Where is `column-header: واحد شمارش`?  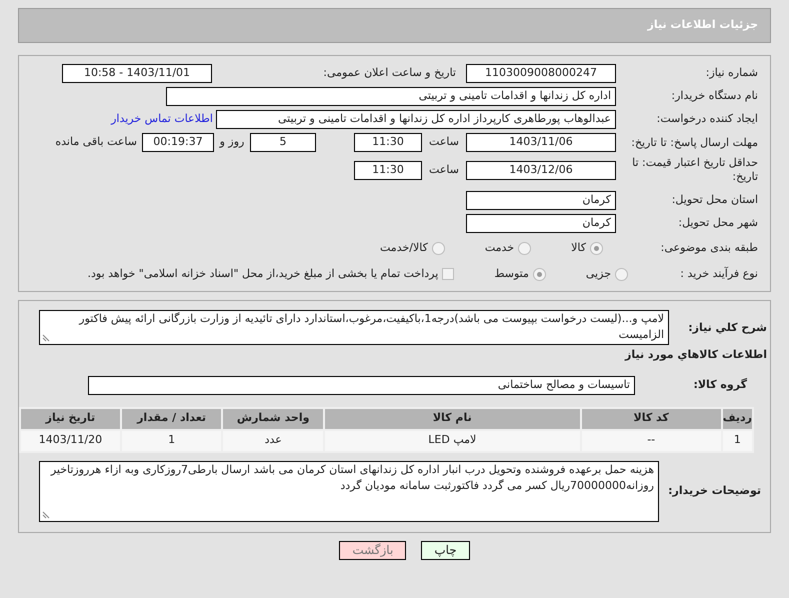
column-header: واحد شمارش is located at coordinates (273, 419).